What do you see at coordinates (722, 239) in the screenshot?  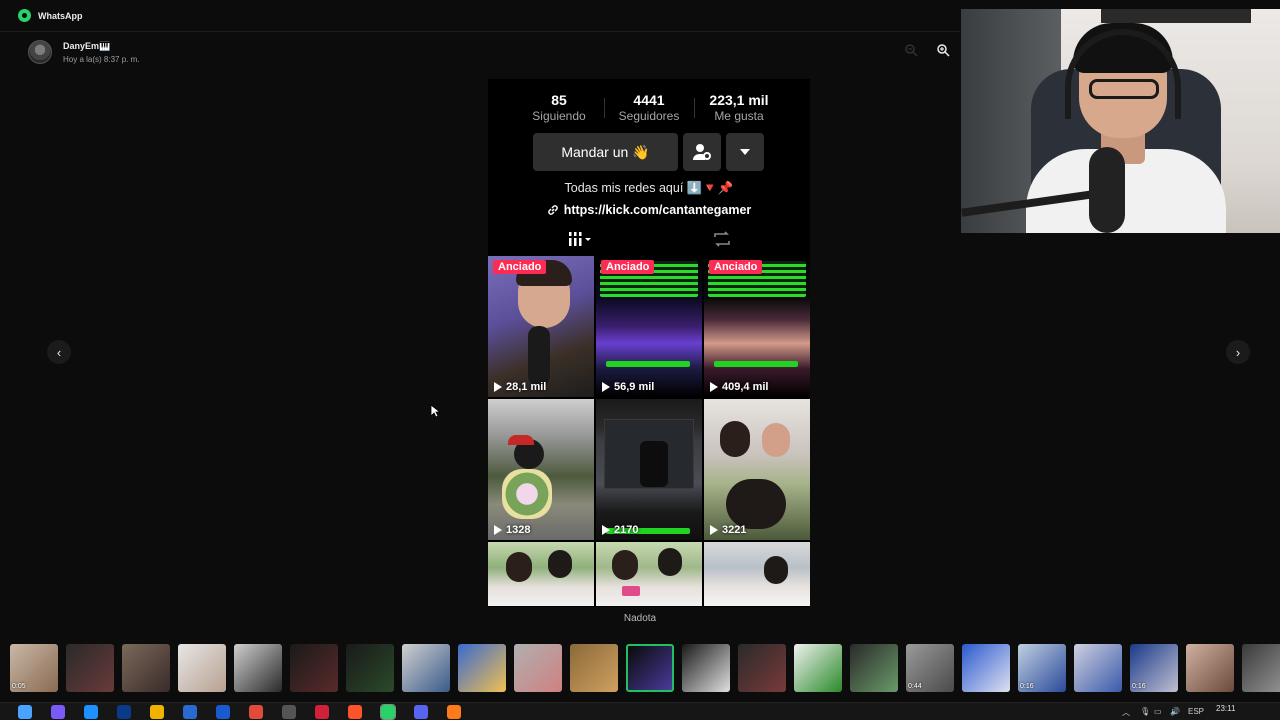 I see `repost-tab-icon` at bounding box center [722, 239].